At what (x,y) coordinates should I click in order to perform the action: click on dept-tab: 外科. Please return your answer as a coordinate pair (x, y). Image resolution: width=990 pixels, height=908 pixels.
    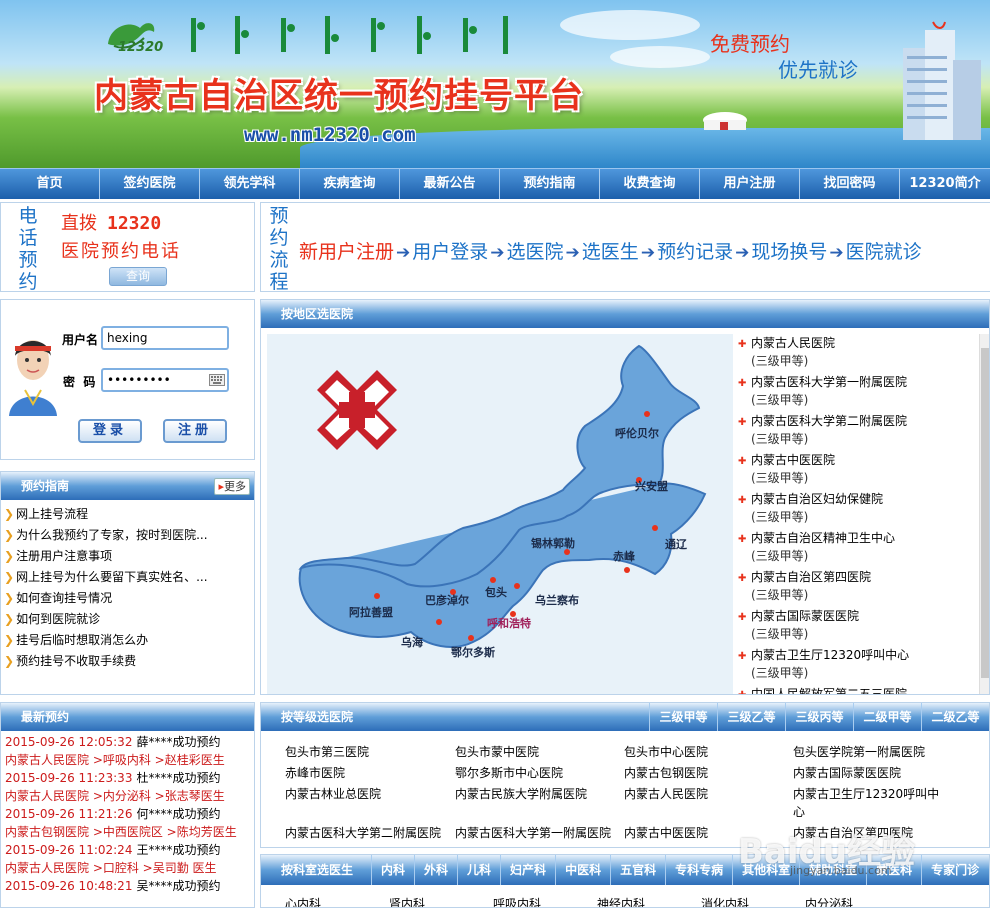
    Looking at the image, I should click on (435, 870).